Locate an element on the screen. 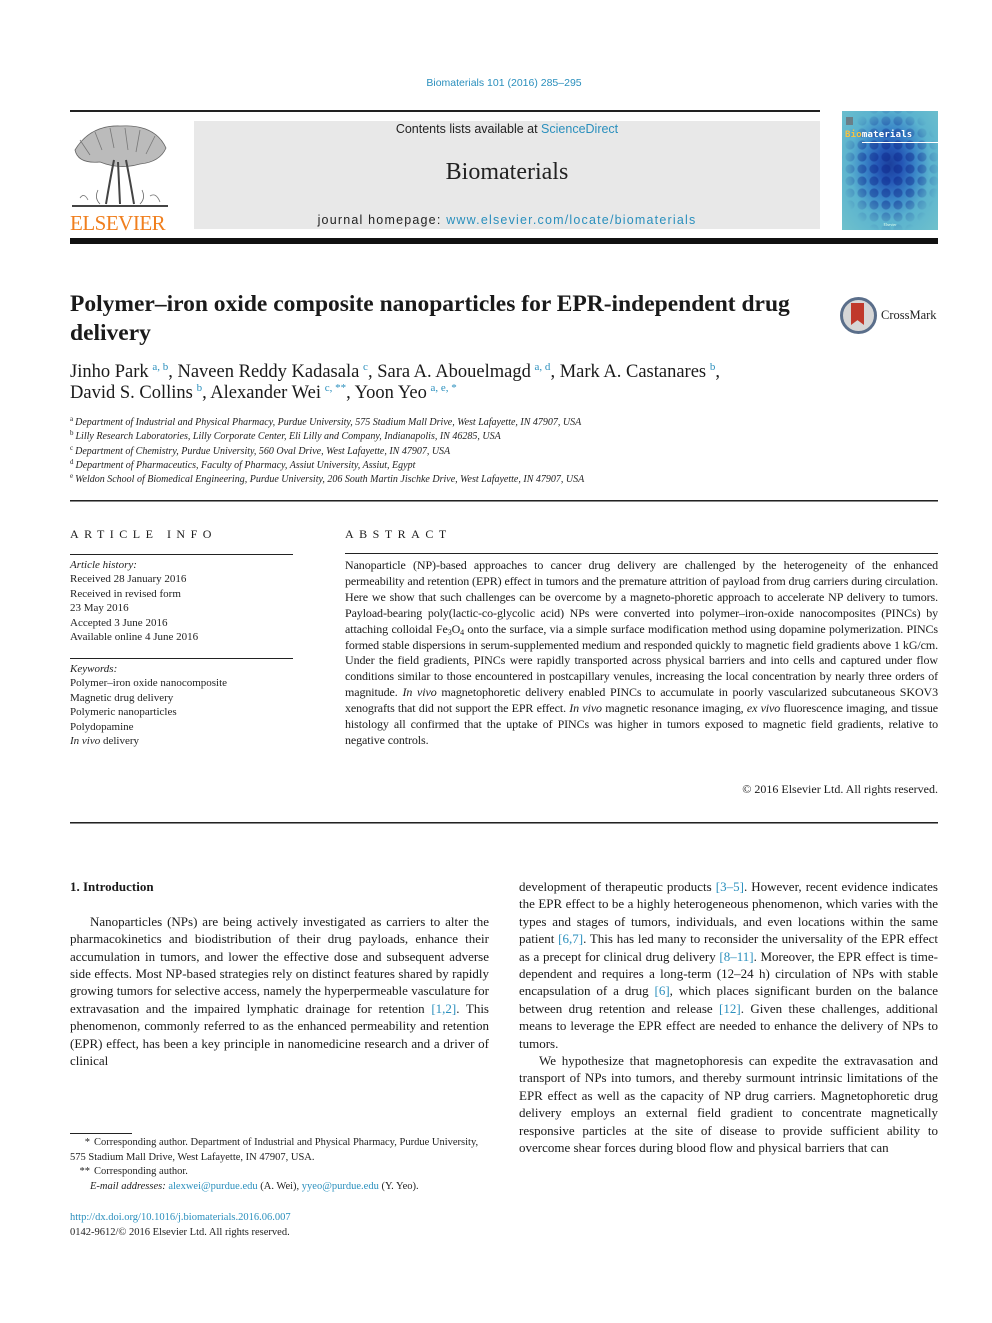 The image size is (992, 1323). abstract-divider is located at coordinates (504, 823).